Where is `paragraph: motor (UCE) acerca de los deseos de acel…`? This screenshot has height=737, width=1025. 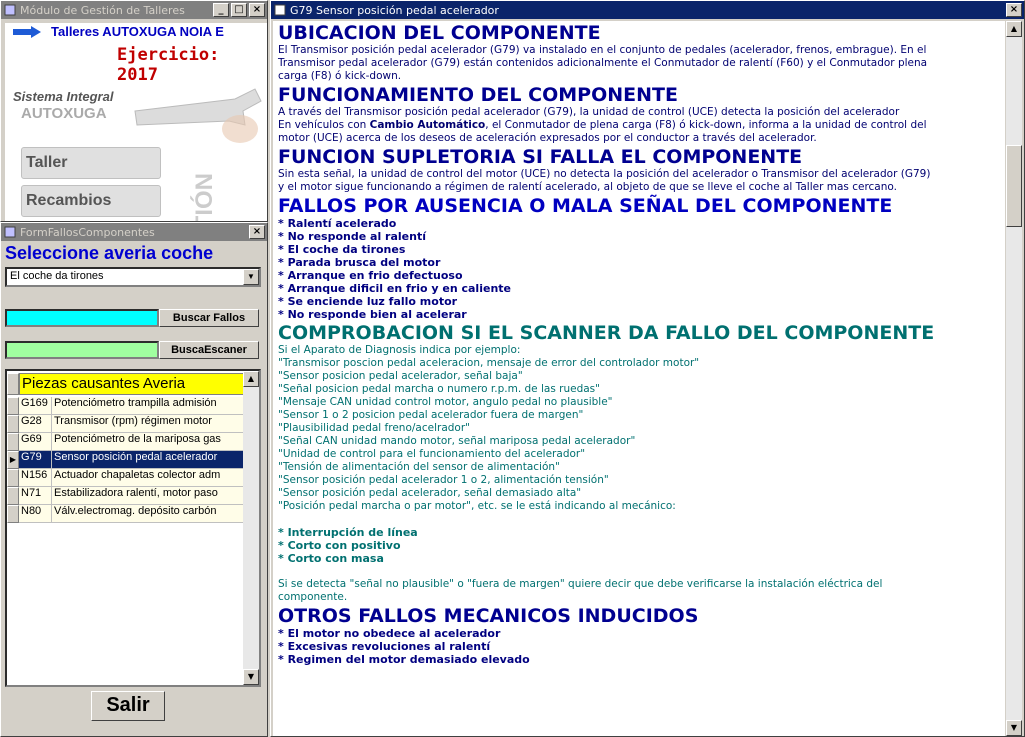
paragraph: motor (UCE) acerca de los deseos de acel… is located at coordinates (547, 138).